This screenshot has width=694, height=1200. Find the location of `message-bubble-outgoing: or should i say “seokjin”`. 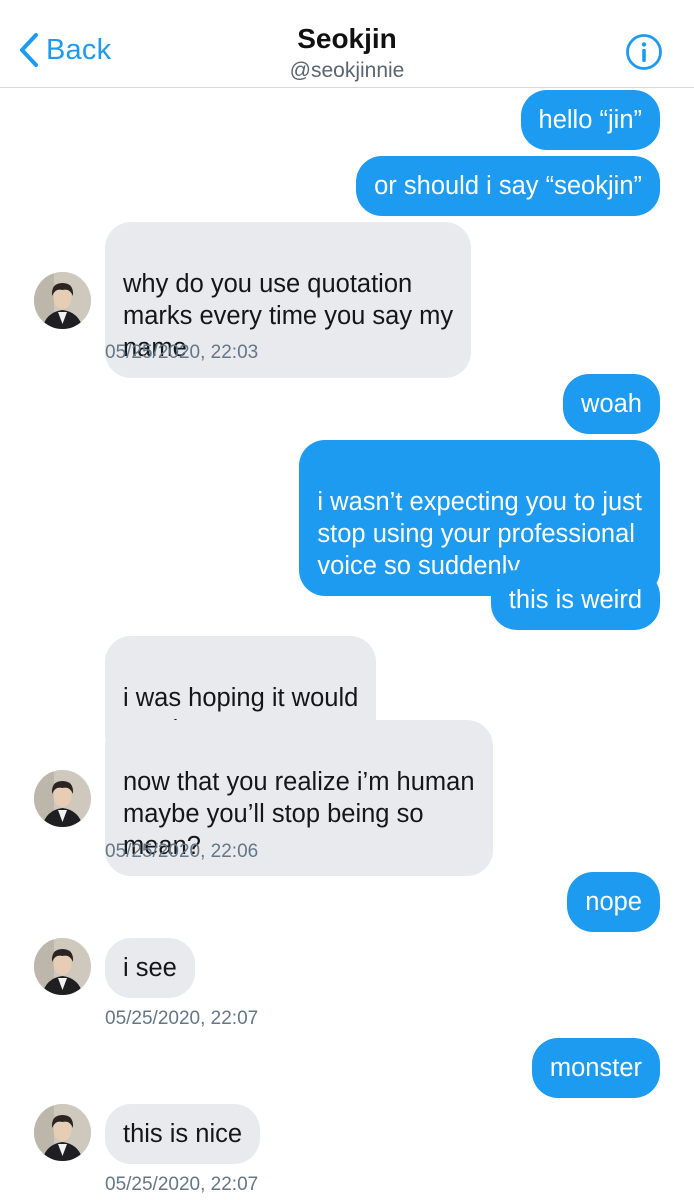

message-bubble-outgoing: or should i say “seokjin” is located at coordinates (508, 186).